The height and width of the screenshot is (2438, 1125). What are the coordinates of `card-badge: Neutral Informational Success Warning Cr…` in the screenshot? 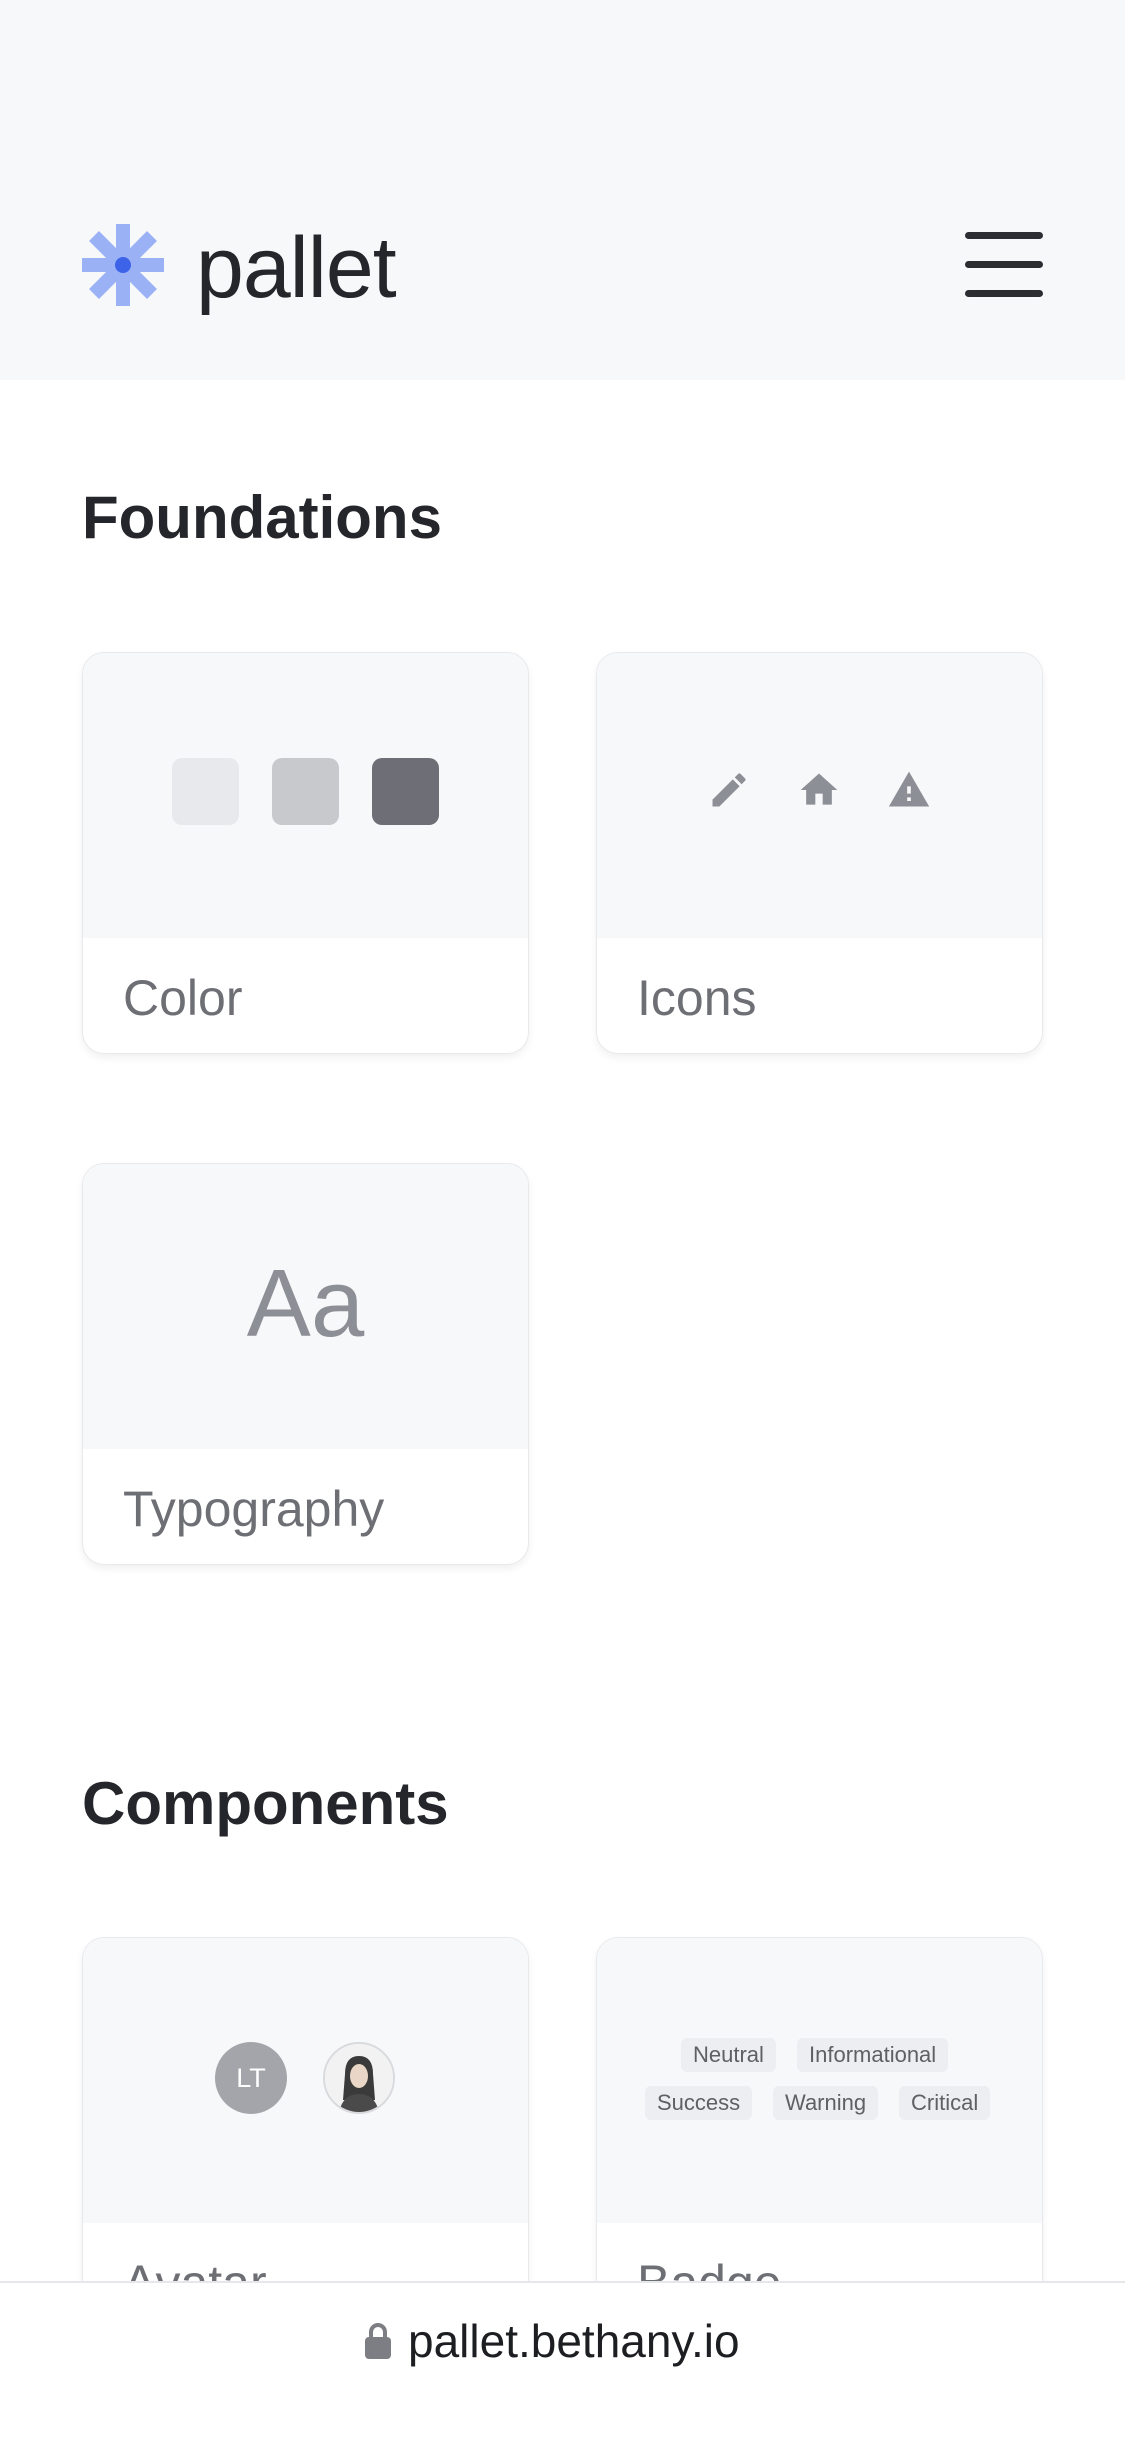 It's located at (819, 2138).